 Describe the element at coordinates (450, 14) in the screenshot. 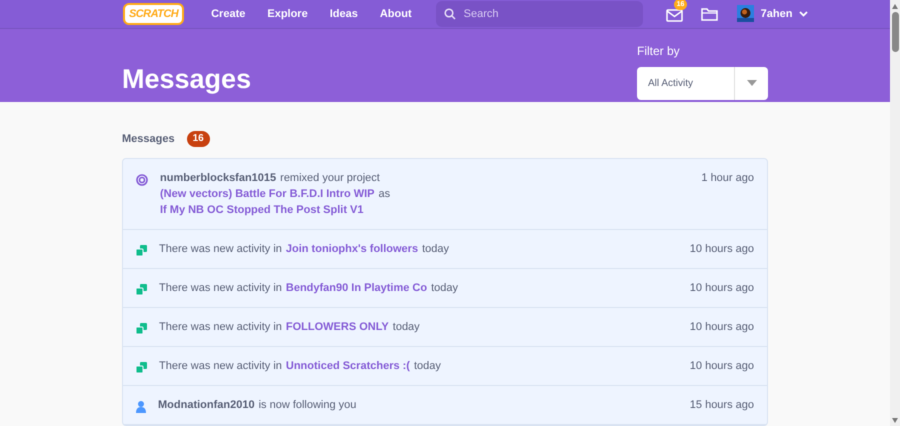

I see `search-icon` at that location.